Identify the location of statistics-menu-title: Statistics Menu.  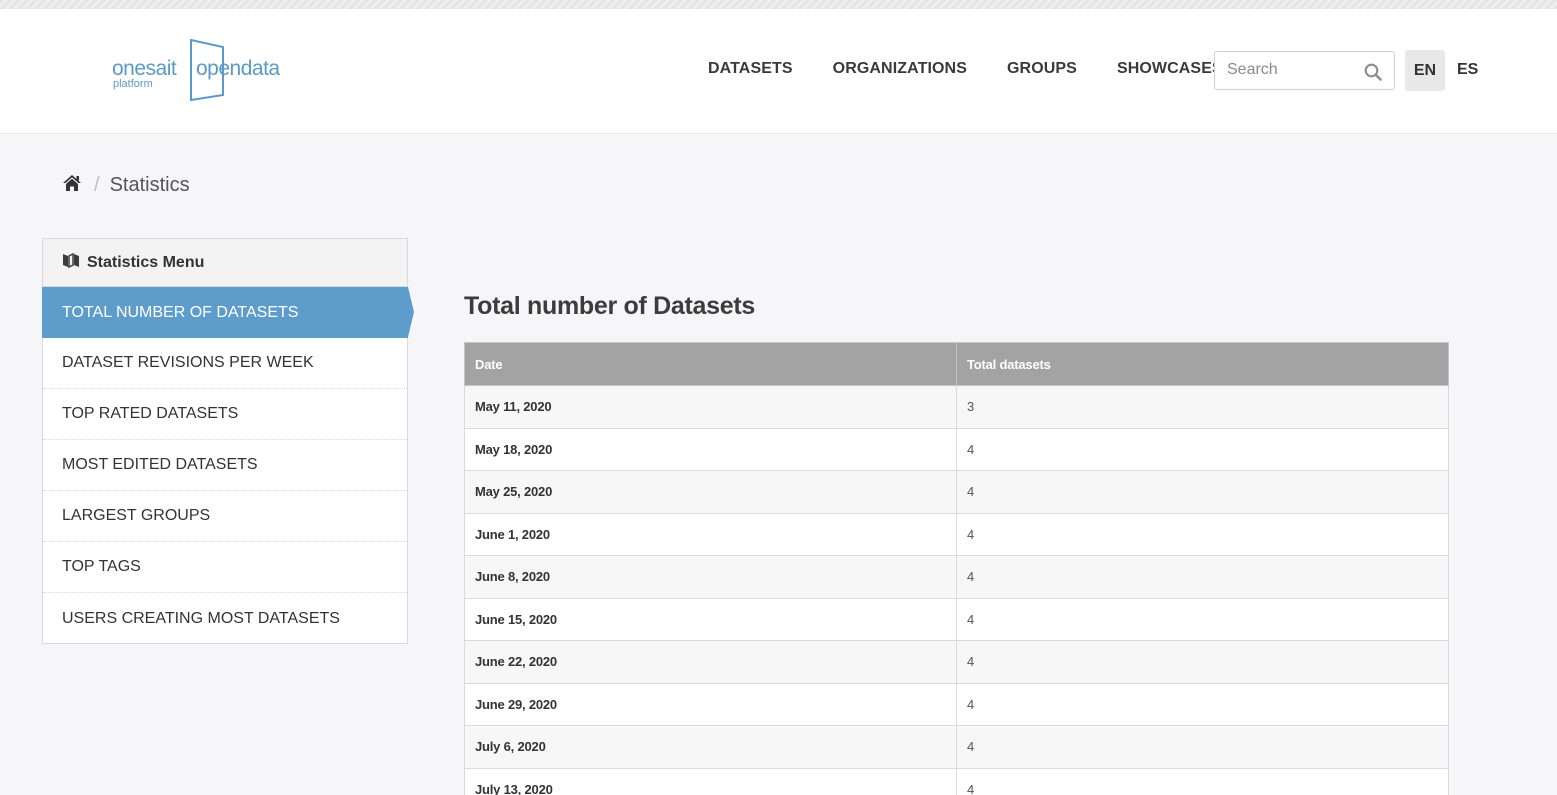
(146, 262).